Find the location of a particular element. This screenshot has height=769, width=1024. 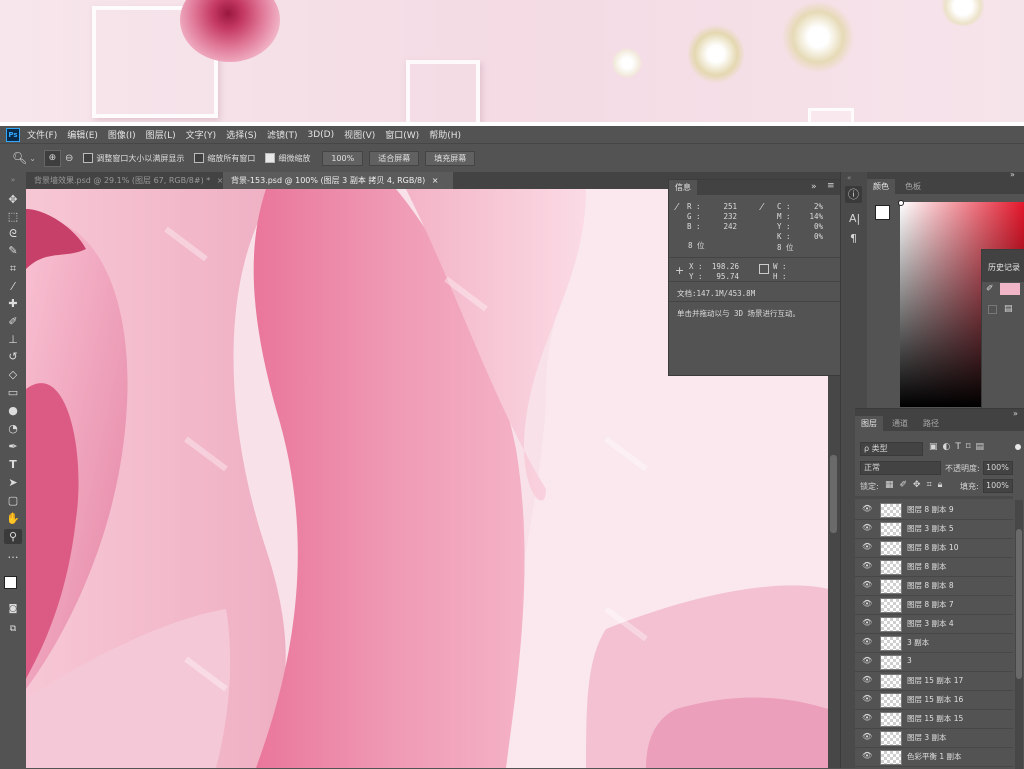

path-selection-tool-icon: ➤ is located at coordinates (13, 482).